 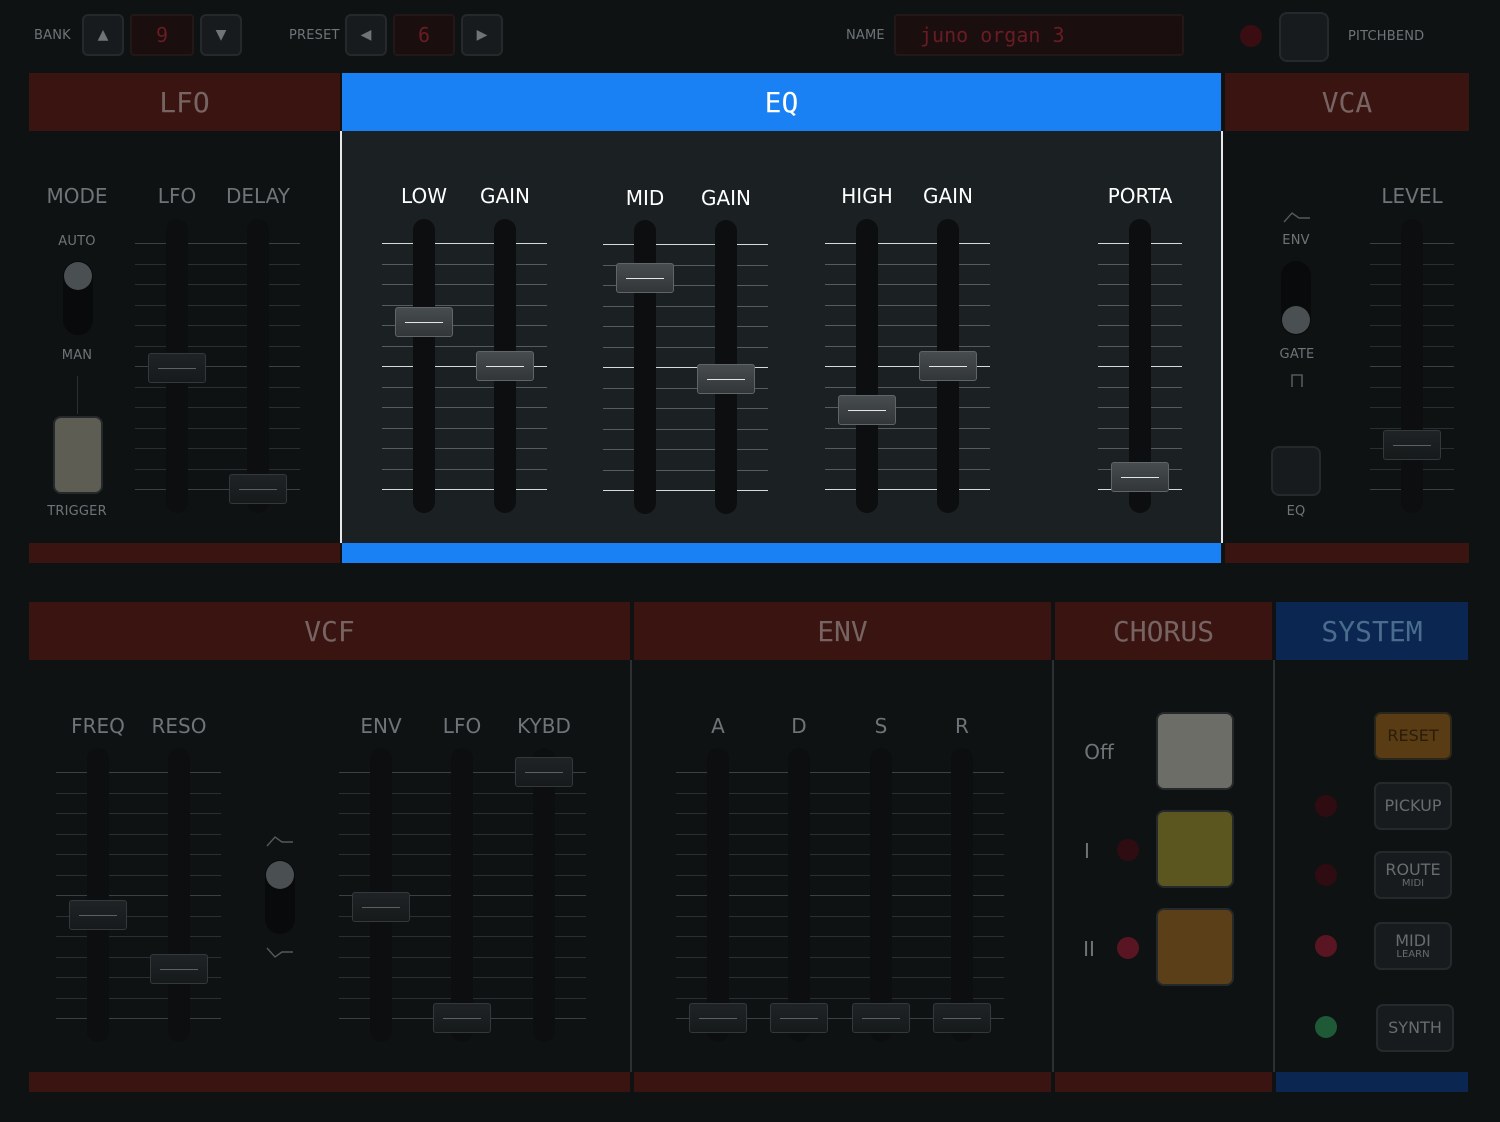 What do you see at coordinates (98, 895) in the screenshot?
I see `vcf-freq-slider-track` at bounding box center [98, 895].